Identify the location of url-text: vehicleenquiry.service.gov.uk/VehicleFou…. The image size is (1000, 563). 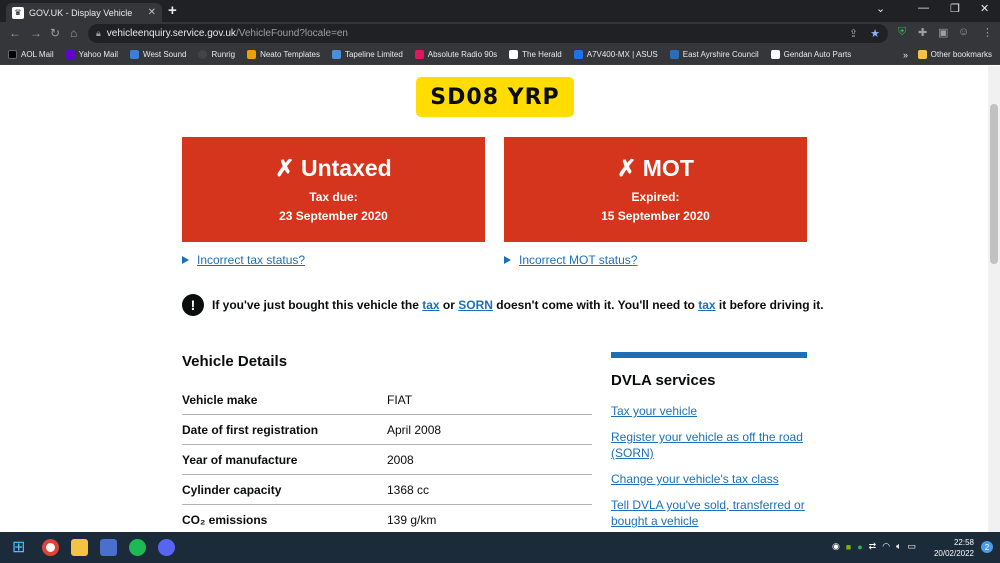
(227, 33).